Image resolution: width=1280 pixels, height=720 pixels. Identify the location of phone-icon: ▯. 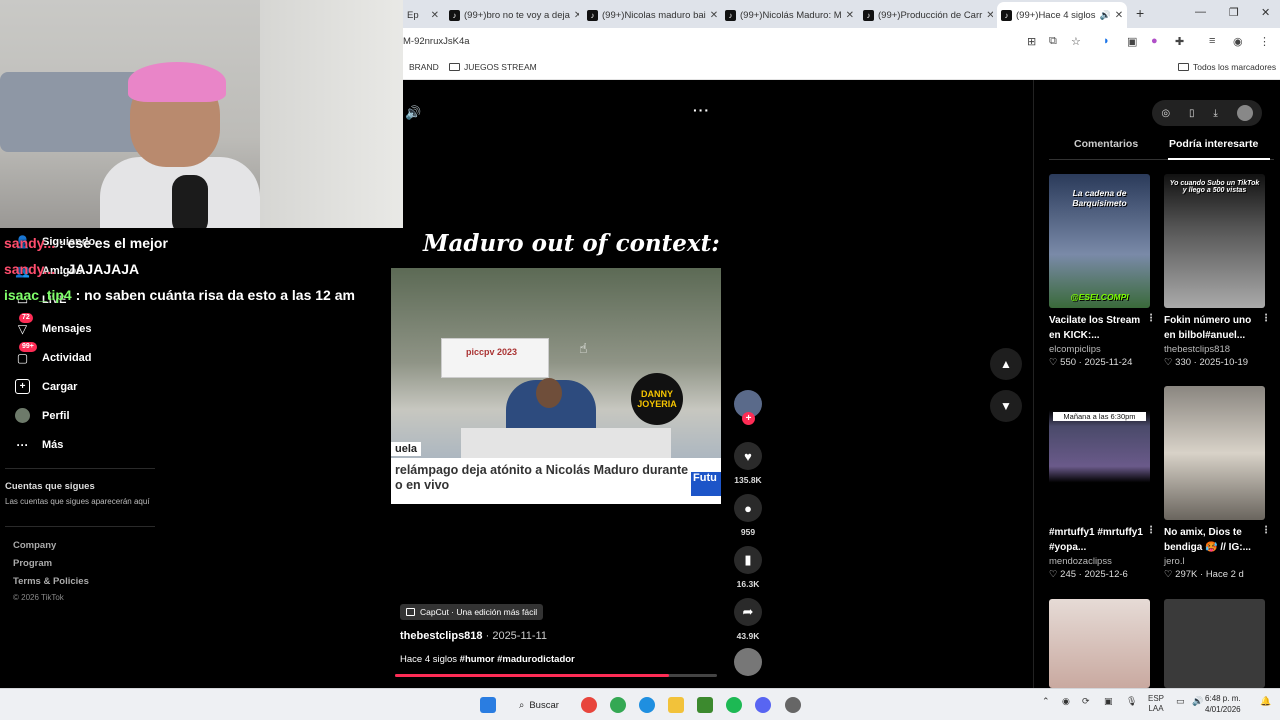
(1192, 113).